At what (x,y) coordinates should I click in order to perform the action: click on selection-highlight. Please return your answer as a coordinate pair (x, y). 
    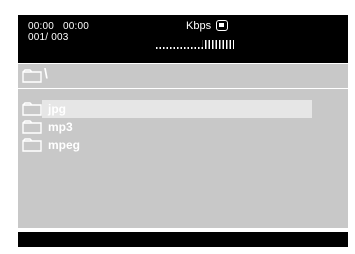
    Looking at the image, I should click on (177, 109).